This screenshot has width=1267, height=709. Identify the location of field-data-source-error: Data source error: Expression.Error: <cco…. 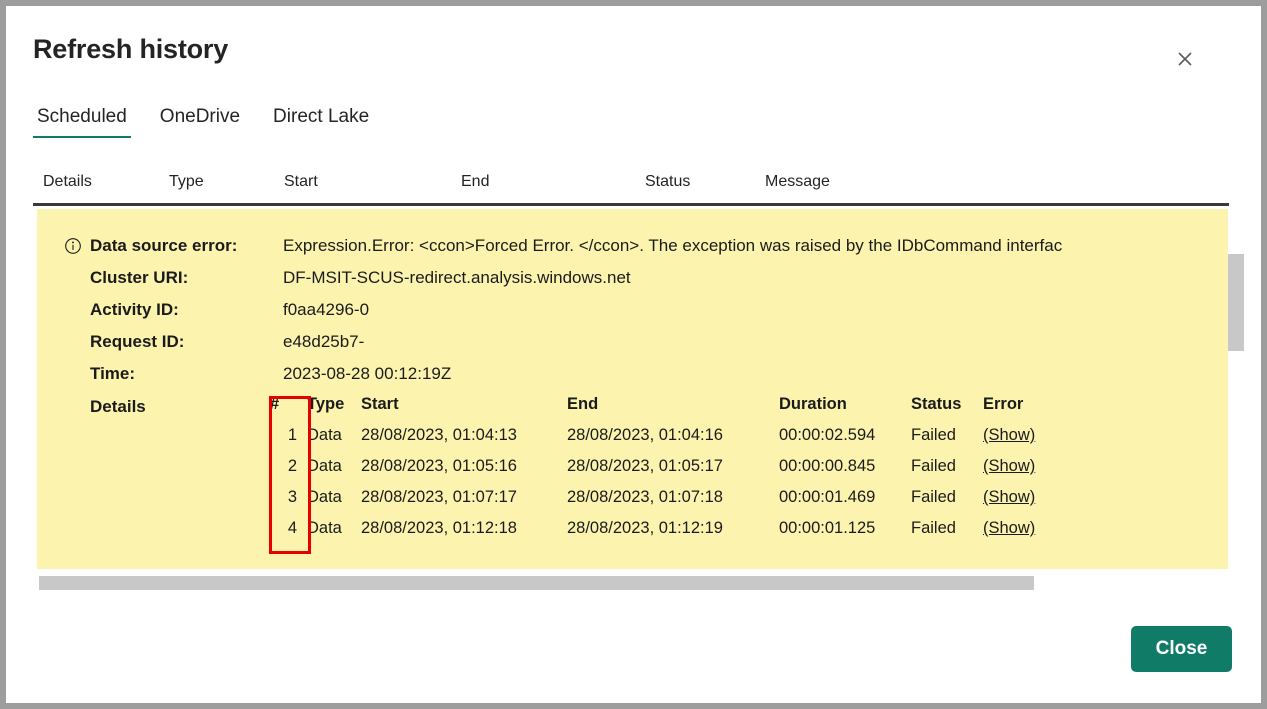
(576, 246).